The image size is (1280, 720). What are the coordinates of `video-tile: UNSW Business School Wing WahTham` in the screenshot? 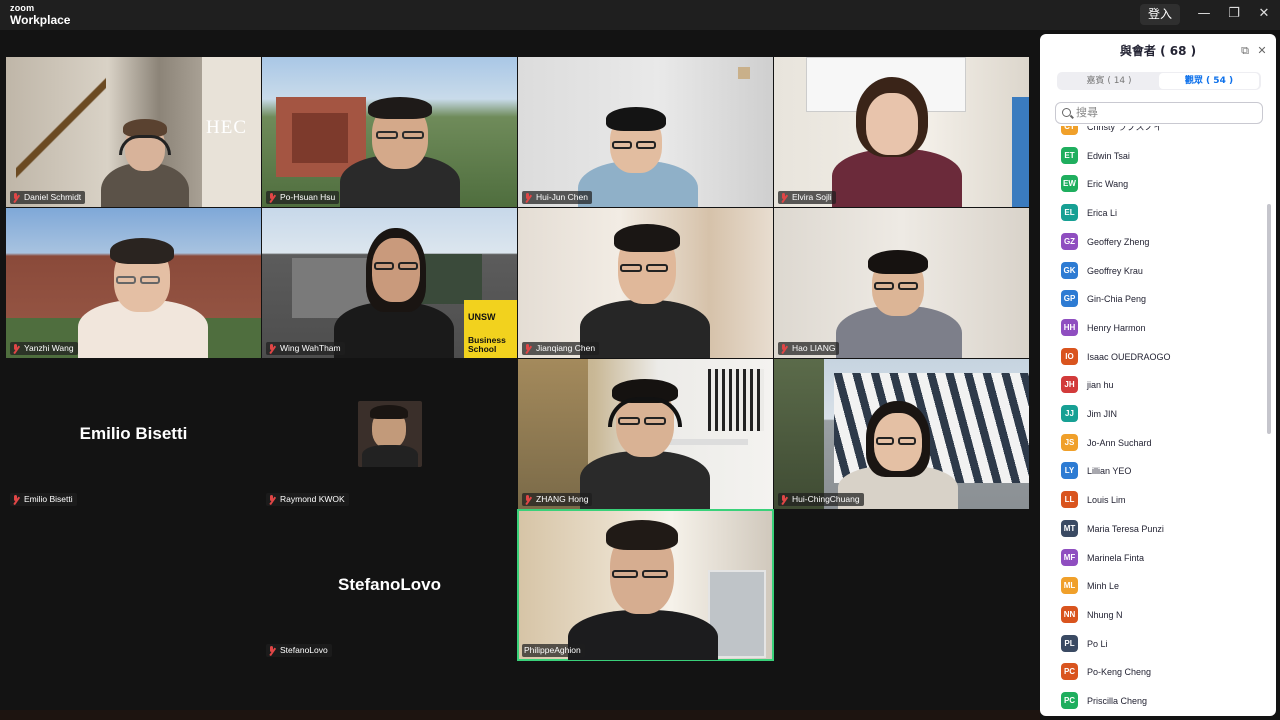 It's located at (389, 283).